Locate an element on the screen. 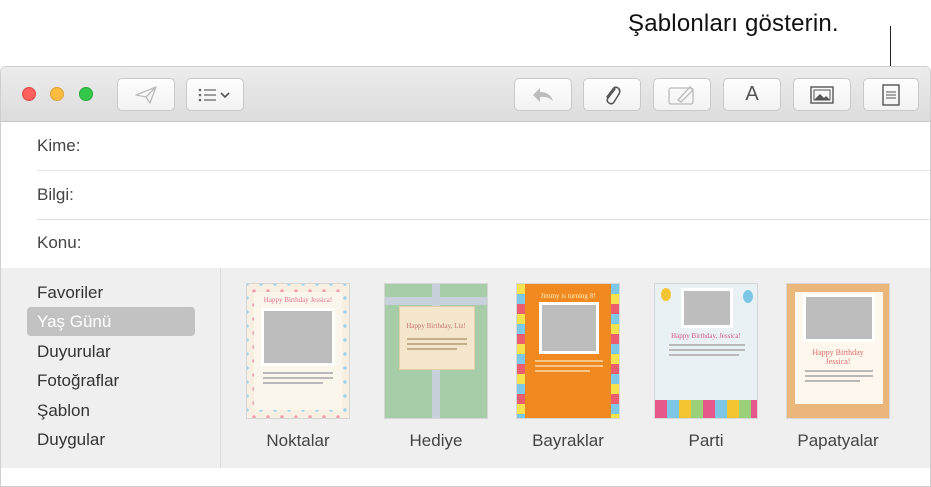 The image size is (931, 487). template-noktalar-label: Noktalar is located at coordinates (298, 441).